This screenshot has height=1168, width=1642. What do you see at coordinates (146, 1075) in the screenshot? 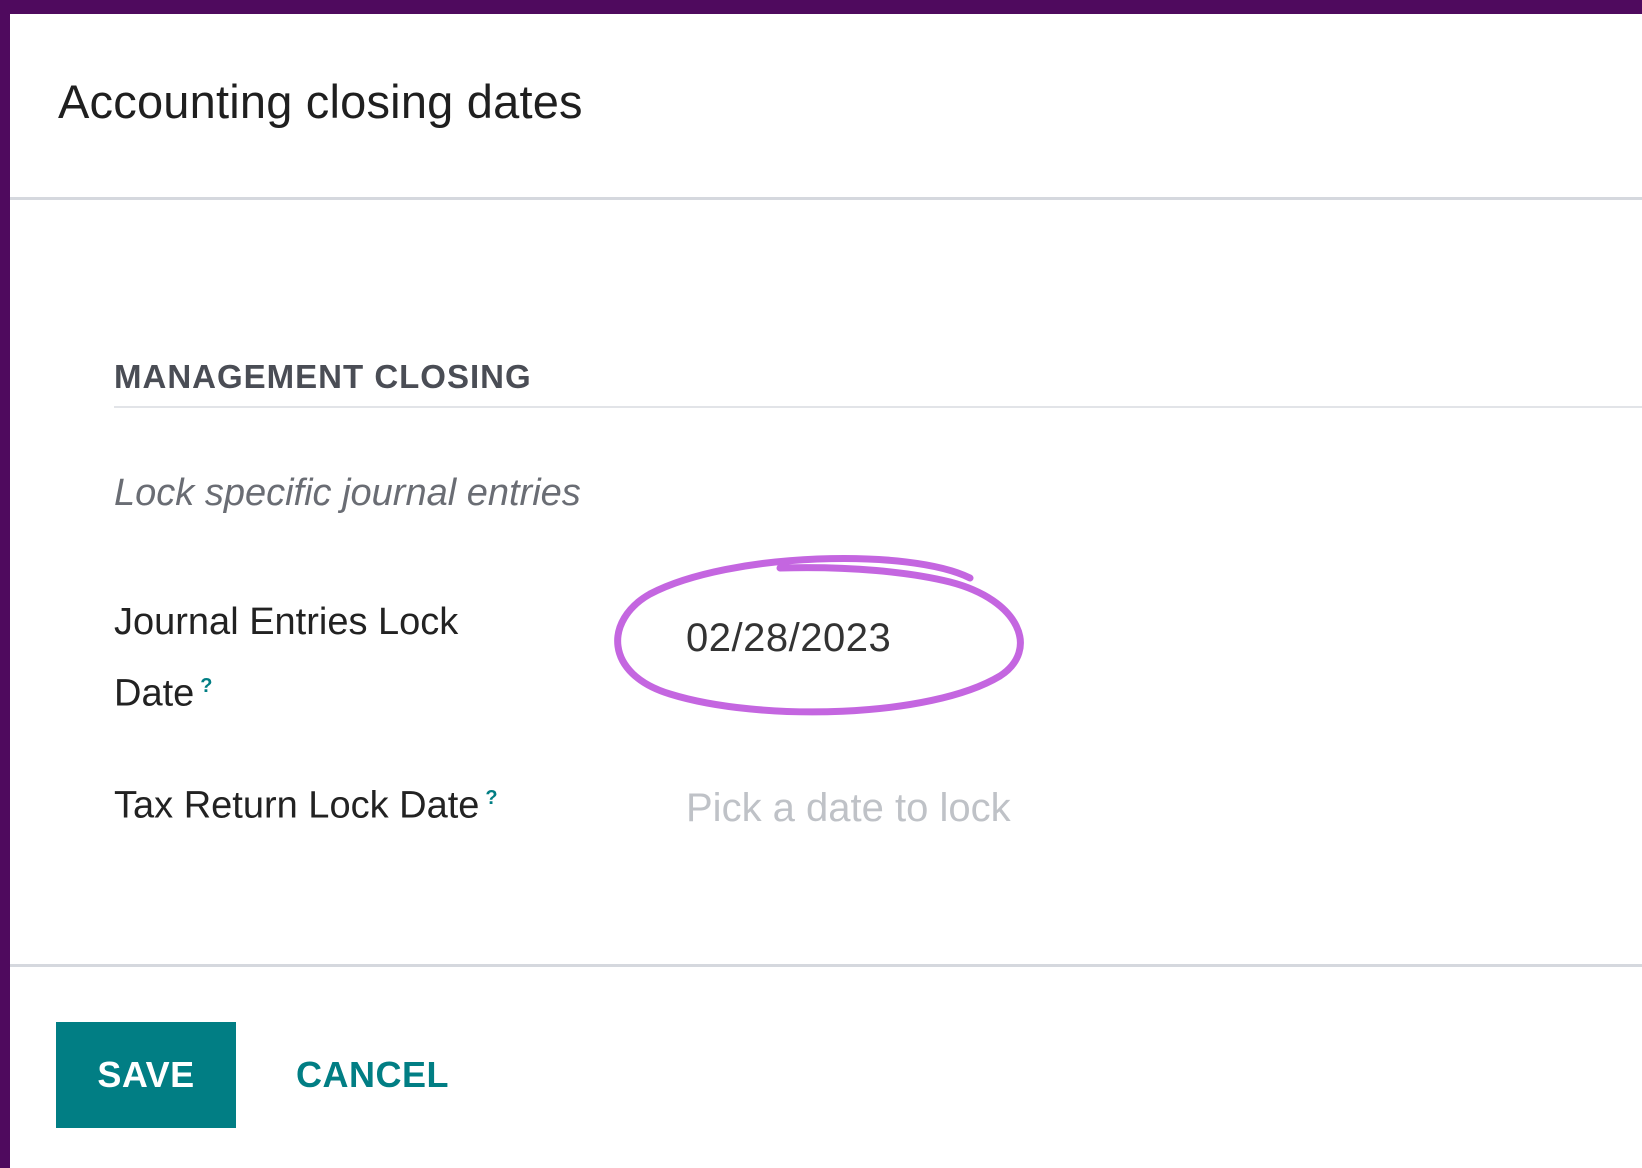
I see `save-button: SAVE` at bounding box center [146, 1075].